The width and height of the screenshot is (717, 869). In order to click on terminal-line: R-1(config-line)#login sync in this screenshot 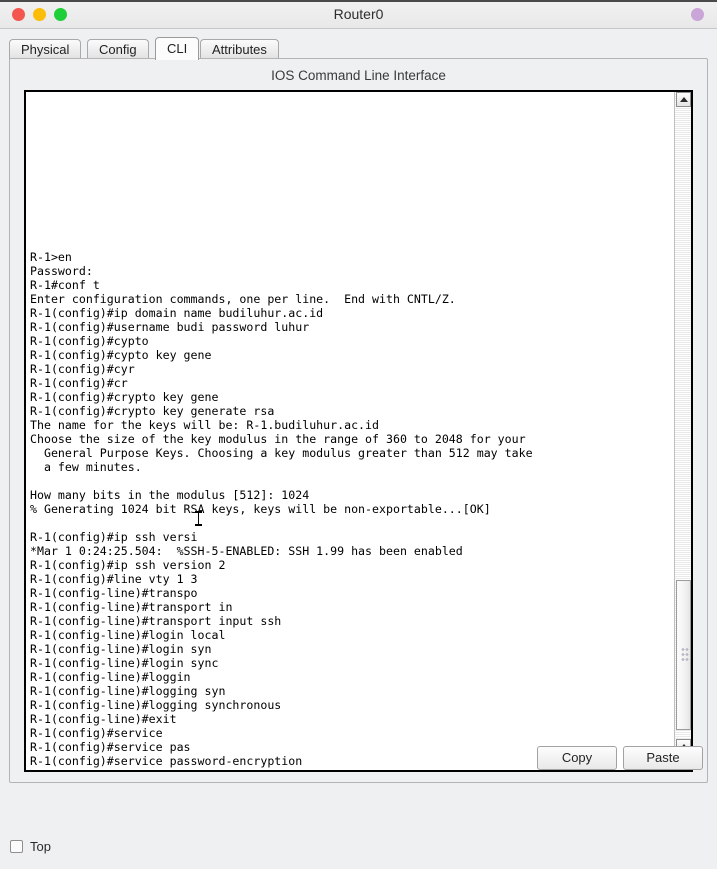, I will do `click(124, 663)`.